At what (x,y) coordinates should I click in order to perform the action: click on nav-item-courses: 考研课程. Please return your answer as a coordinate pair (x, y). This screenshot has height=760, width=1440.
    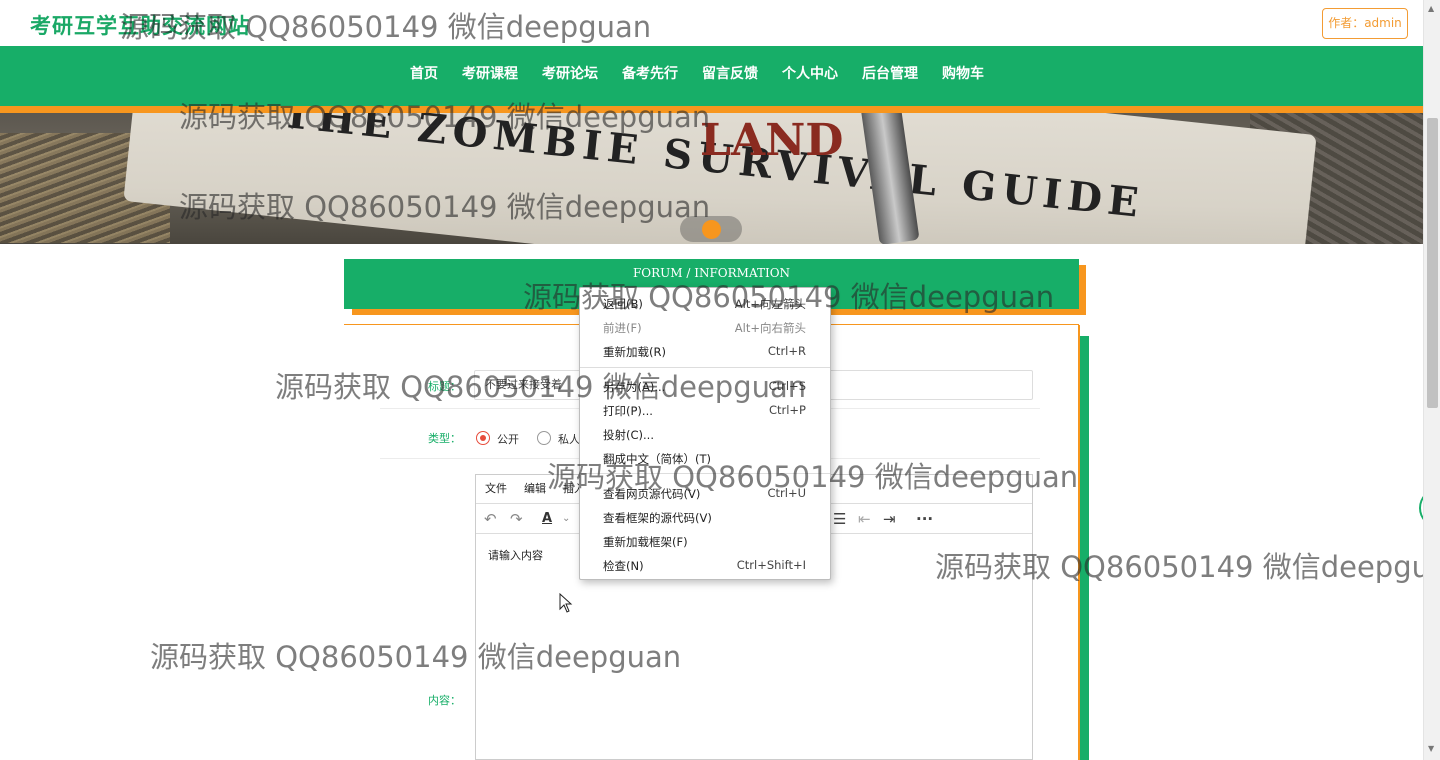
    Looking at the image, I should click on (490, 74).